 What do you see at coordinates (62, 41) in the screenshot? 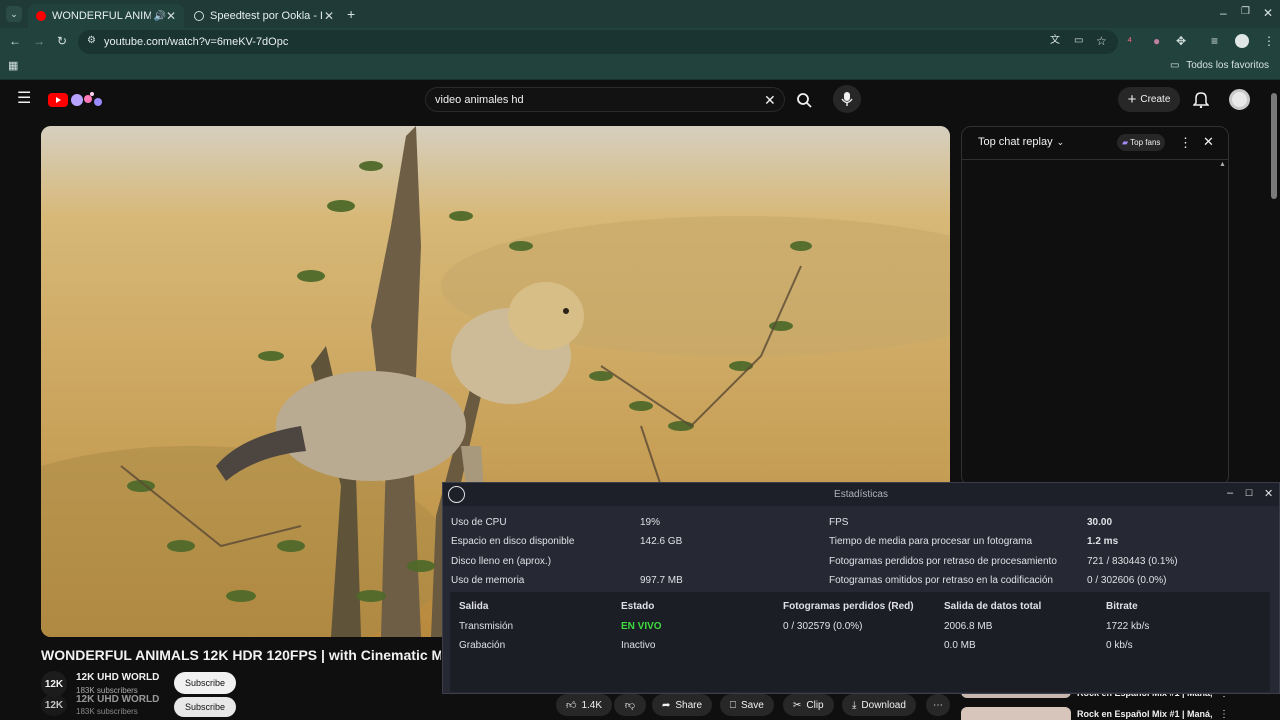
I see `reload-icon: ↻` at bounding box center [62, 41].